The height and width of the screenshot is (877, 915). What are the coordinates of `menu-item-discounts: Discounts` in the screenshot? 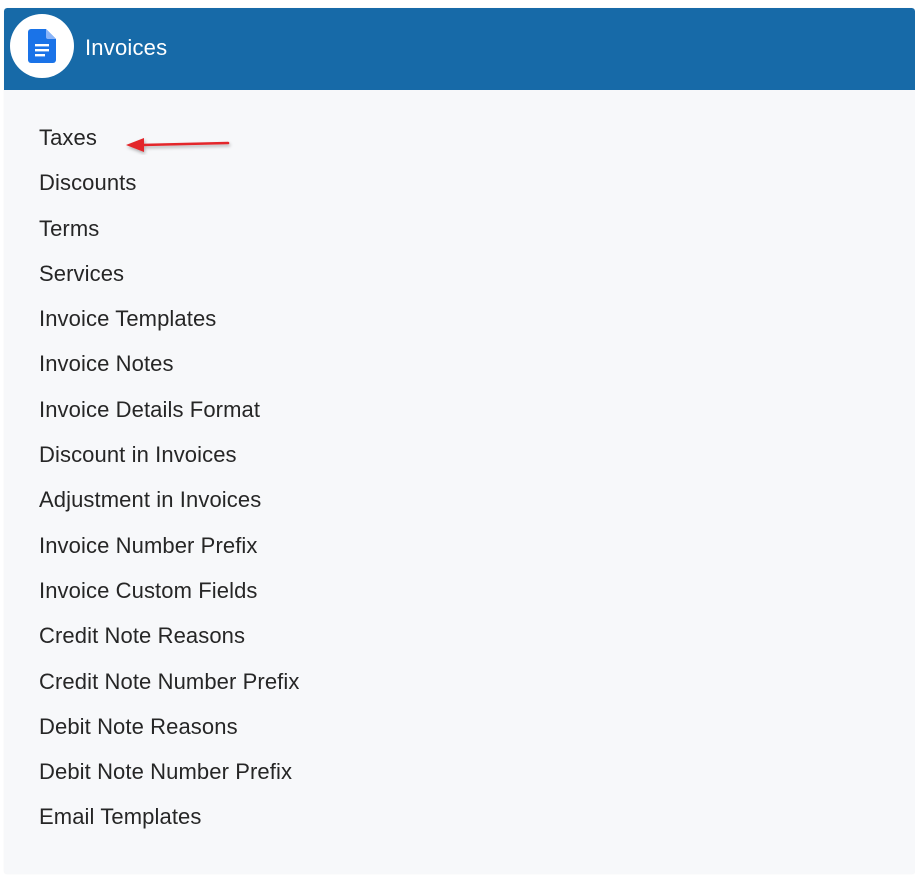 It's located at (169, 190).